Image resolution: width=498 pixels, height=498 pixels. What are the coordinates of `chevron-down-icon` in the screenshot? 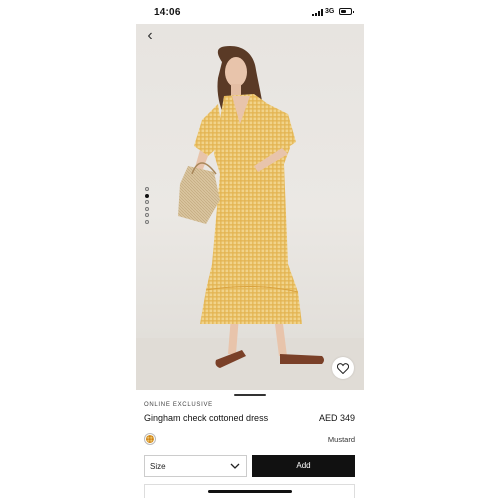 It's located at (235, 466).